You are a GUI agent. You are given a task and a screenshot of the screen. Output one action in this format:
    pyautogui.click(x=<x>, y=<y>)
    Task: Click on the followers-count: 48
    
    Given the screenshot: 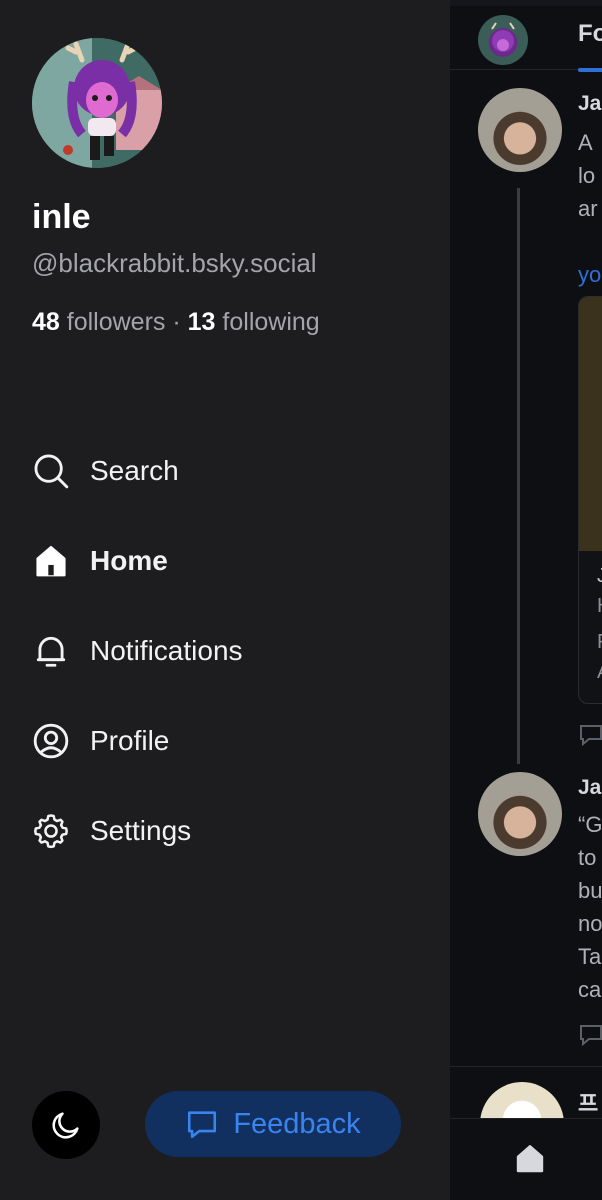 What is the action you would take?
    pyautogui.click(x=46, y=322)
    